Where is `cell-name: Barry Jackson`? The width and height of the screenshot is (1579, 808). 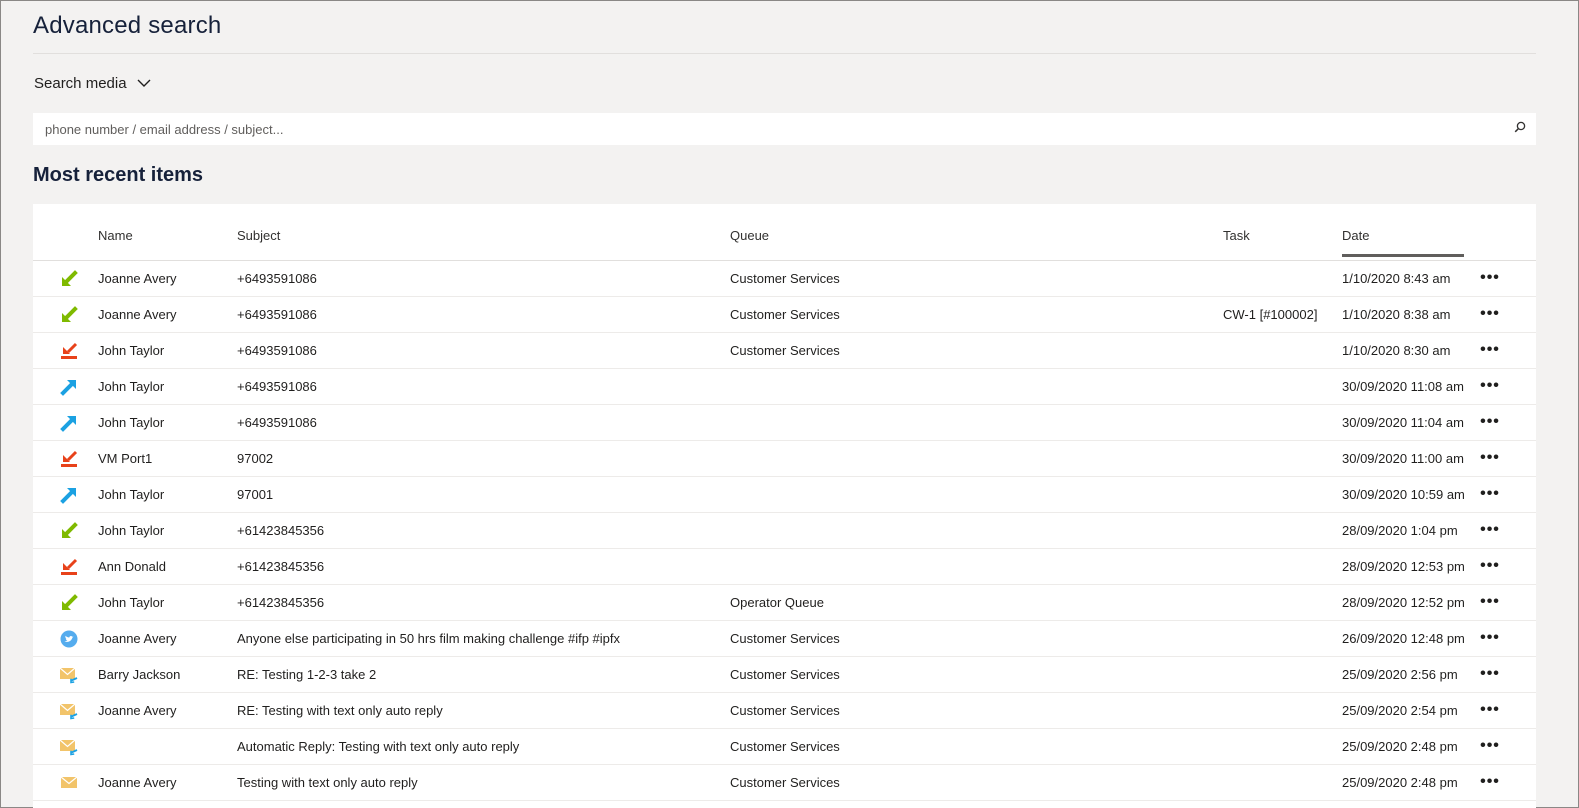 cell-name: Barry Jackson is located at coordinates (139, 674).